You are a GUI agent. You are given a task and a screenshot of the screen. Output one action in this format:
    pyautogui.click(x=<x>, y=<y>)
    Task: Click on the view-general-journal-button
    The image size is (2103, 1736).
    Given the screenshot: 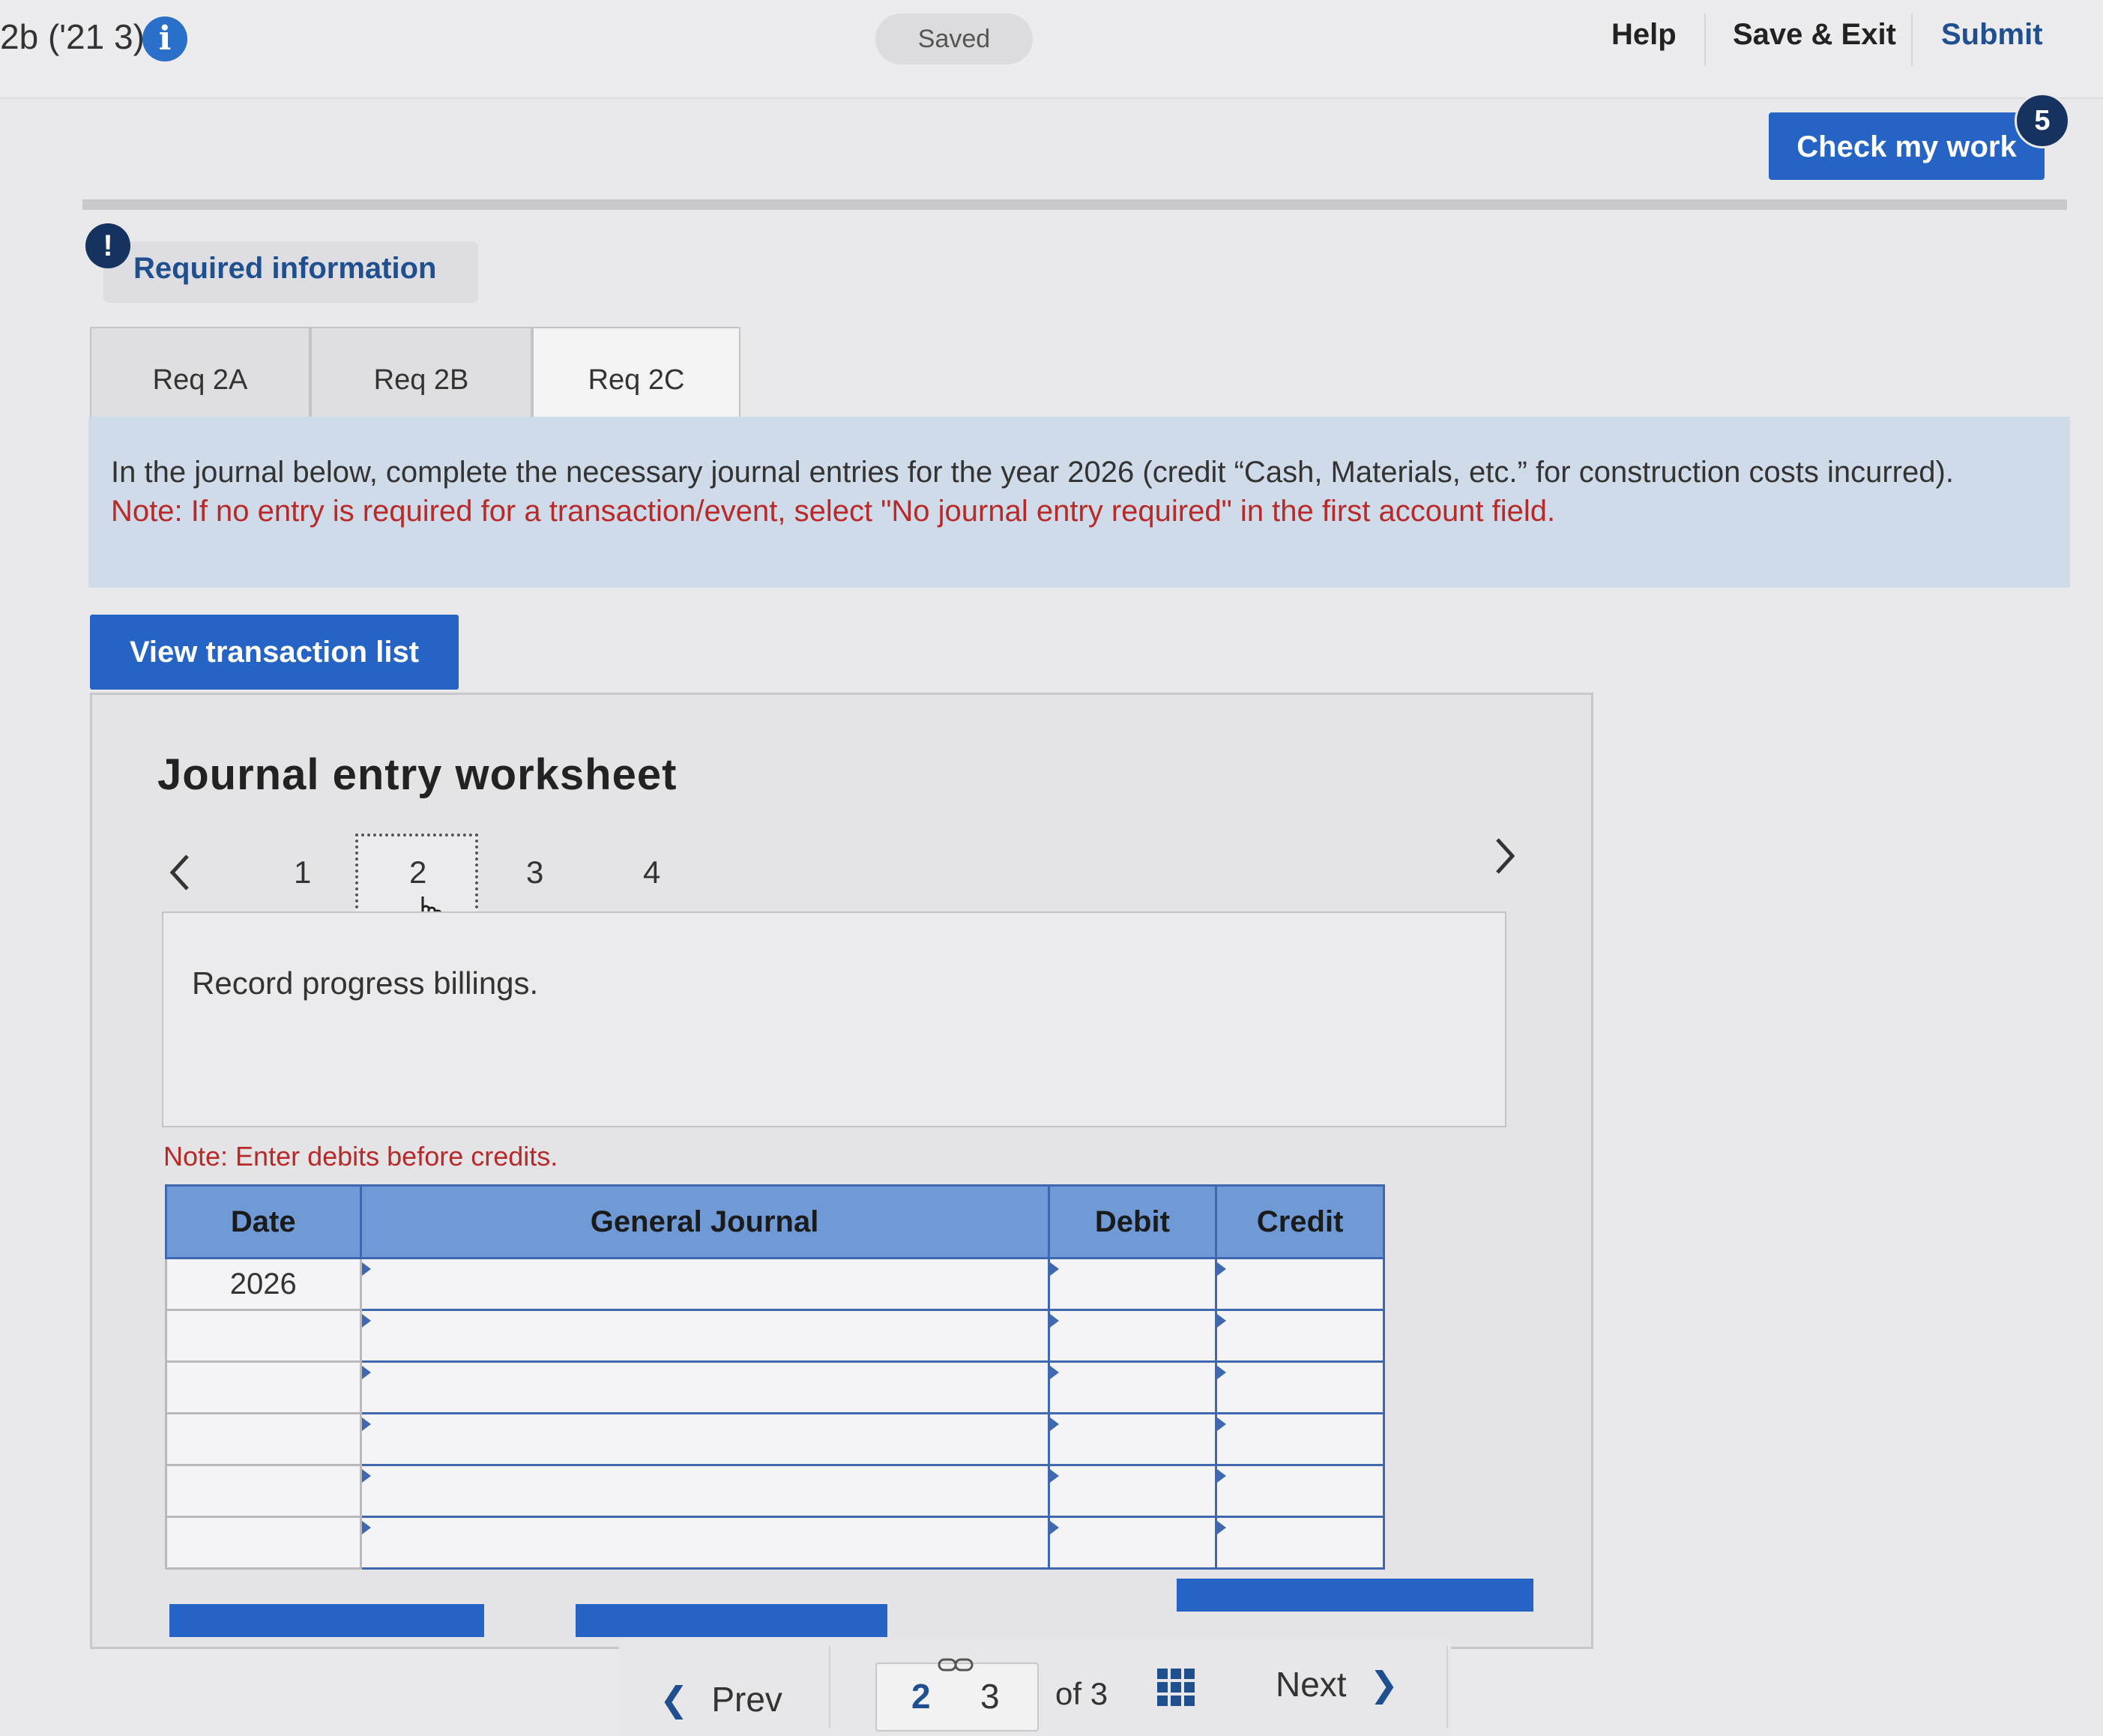 What is the action you would take?
    pyautogui.click(x=1355, y=1596)
    